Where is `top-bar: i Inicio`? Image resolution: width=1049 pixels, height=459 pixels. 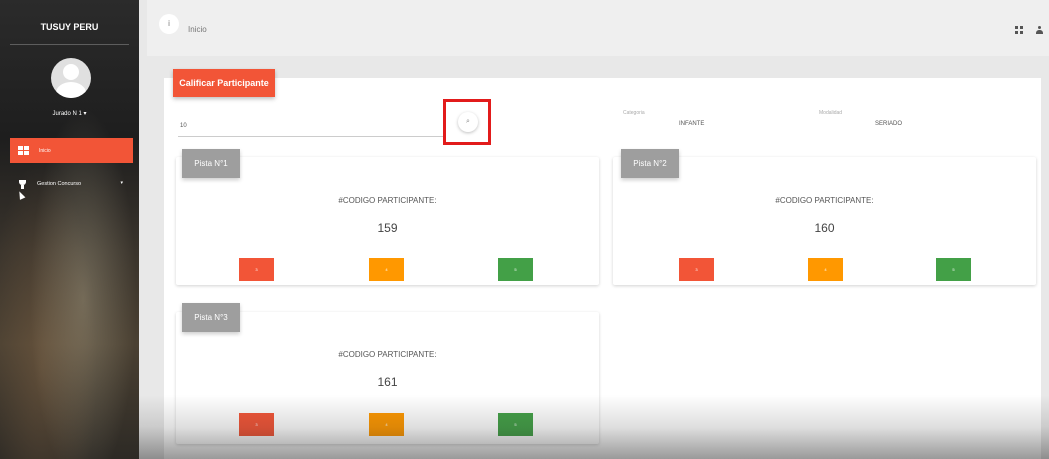
top-bar: i Inicio is located at coordinates (598, 28).